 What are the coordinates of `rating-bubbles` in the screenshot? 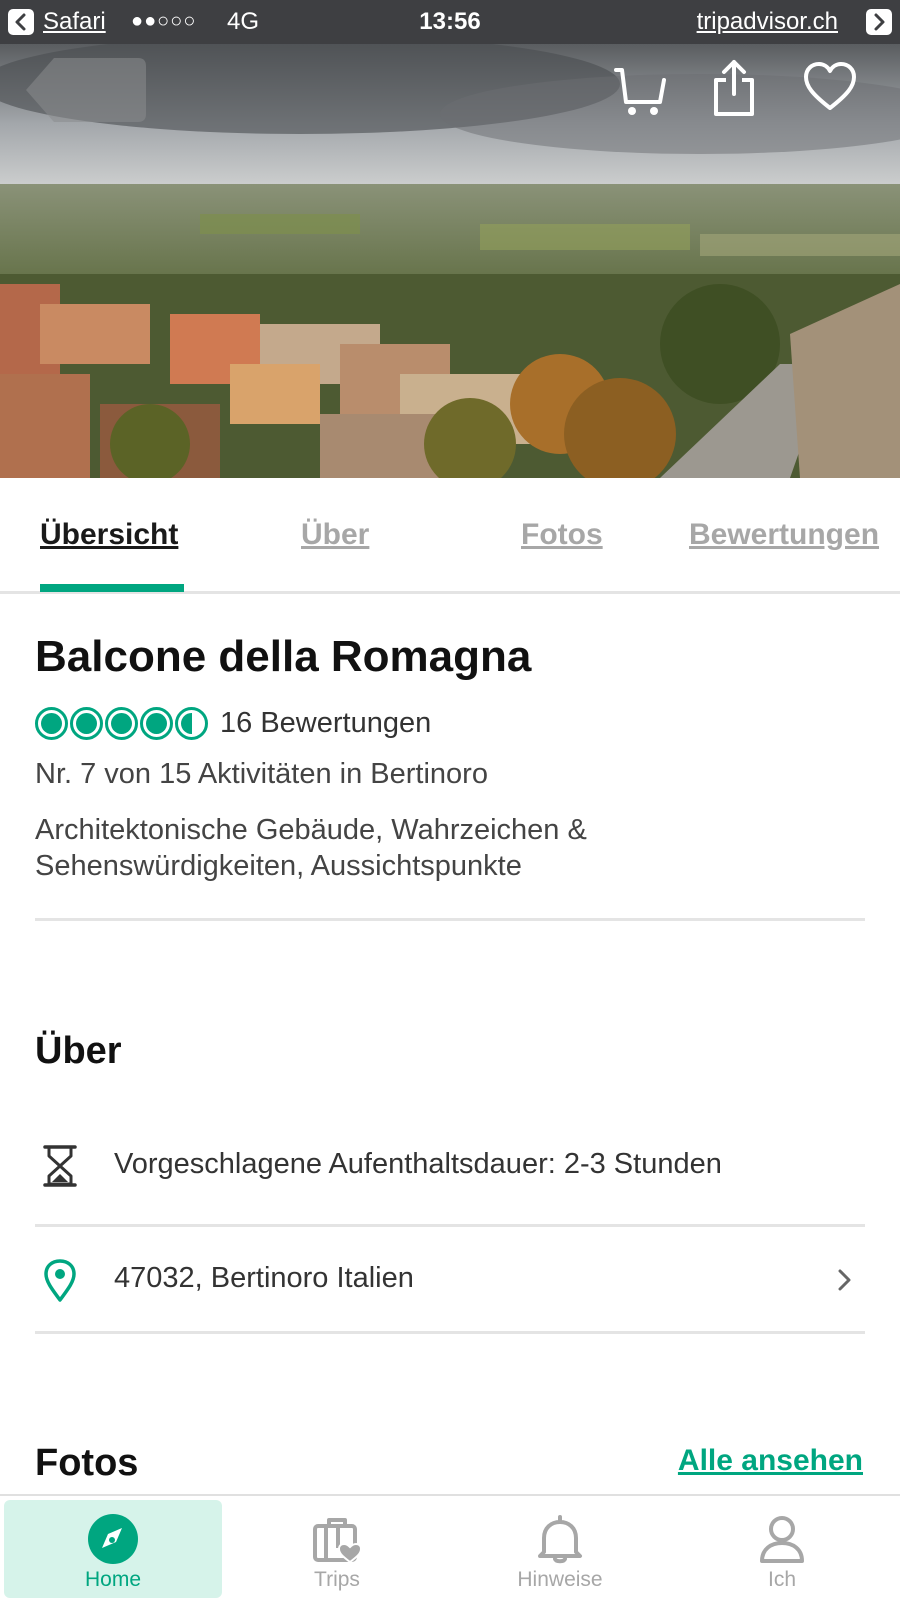 It's located at (122, 723).